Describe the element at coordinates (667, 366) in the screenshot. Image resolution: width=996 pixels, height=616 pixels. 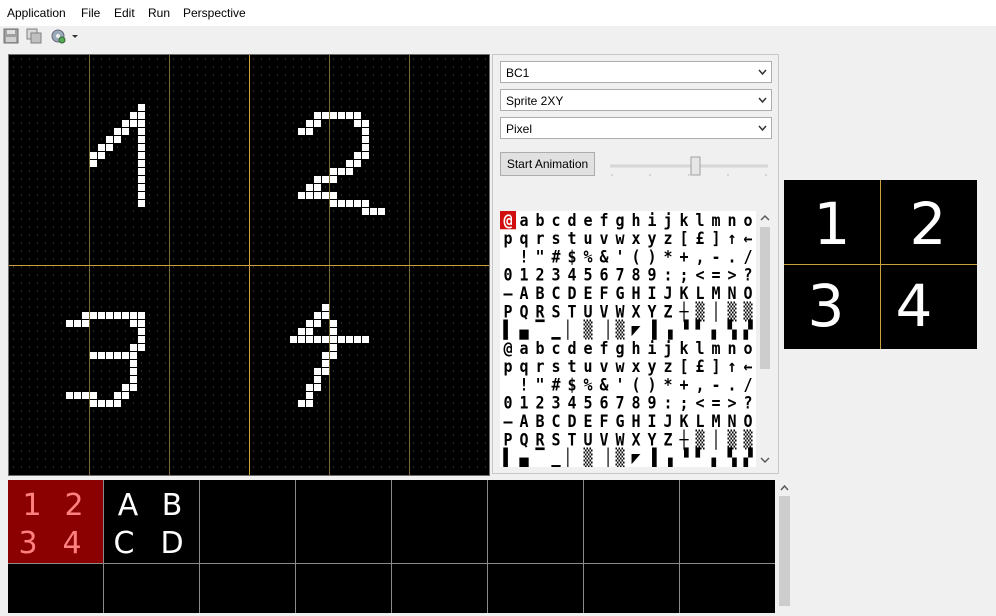
I see `charset-glyph: z` at that location.